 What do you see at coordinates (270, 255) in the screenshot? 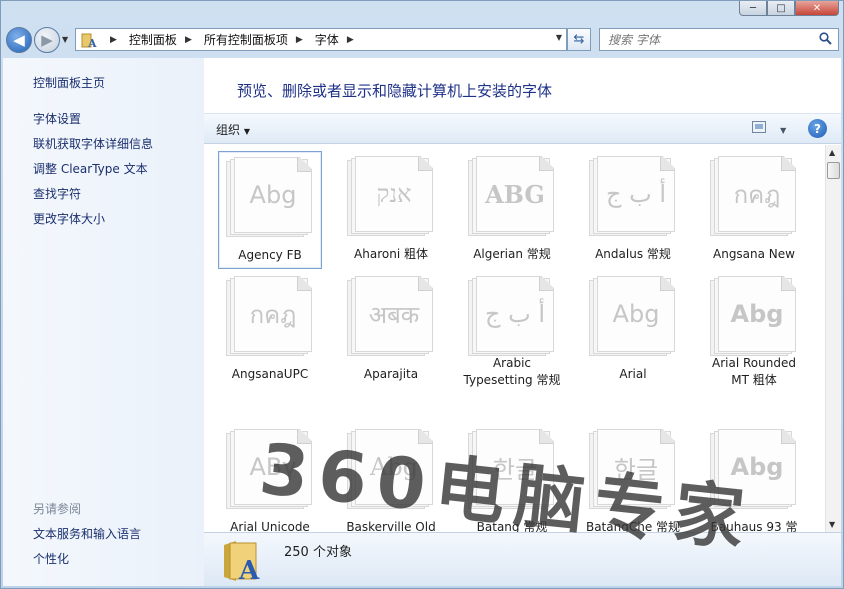
I see `font-name: Agency FB` at bounding box center [270, 255].